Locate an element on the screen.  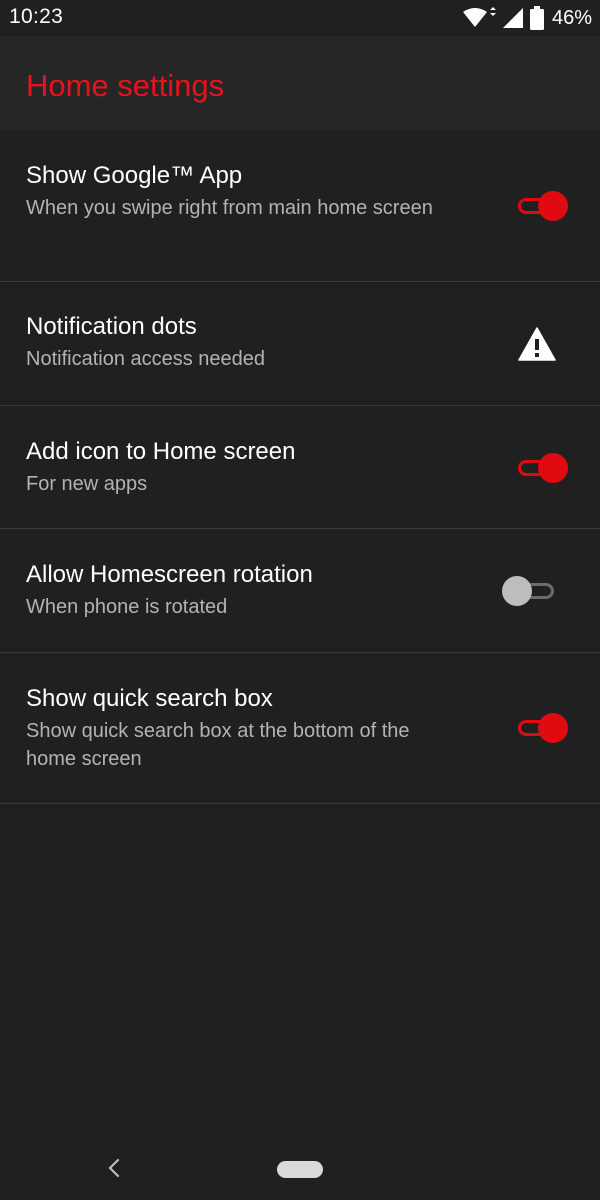
setting-title: Notification dots is located at coordinates (111, 326).